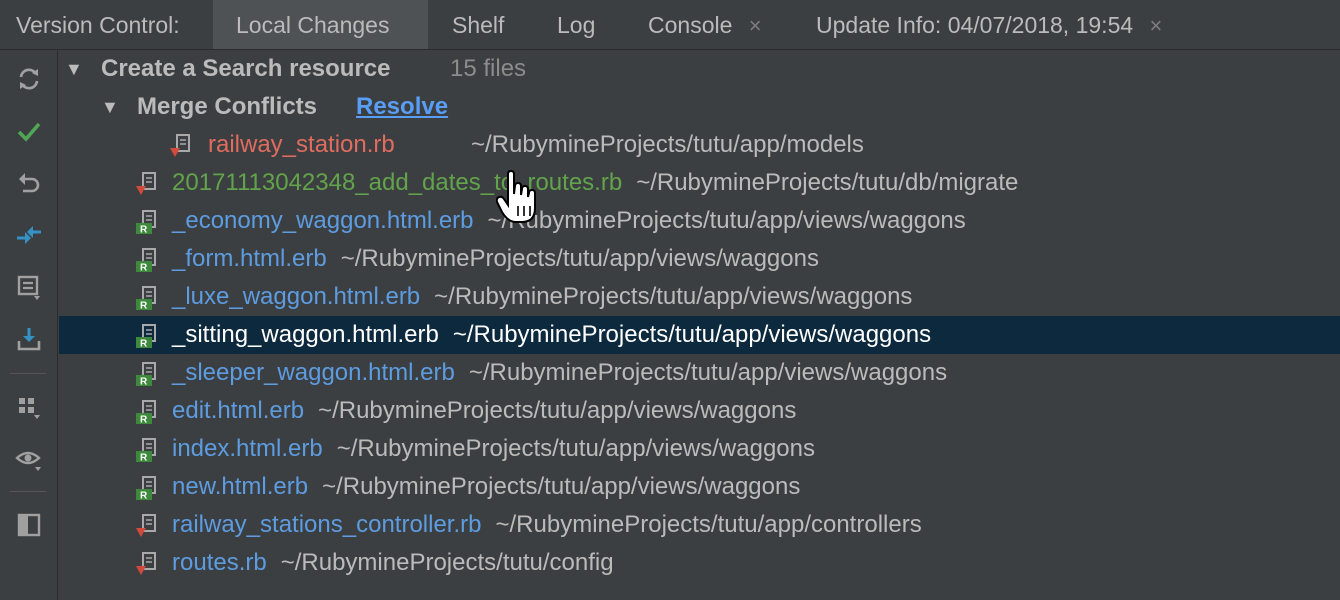  I want to click on left-toolbar, so click(29, 325).